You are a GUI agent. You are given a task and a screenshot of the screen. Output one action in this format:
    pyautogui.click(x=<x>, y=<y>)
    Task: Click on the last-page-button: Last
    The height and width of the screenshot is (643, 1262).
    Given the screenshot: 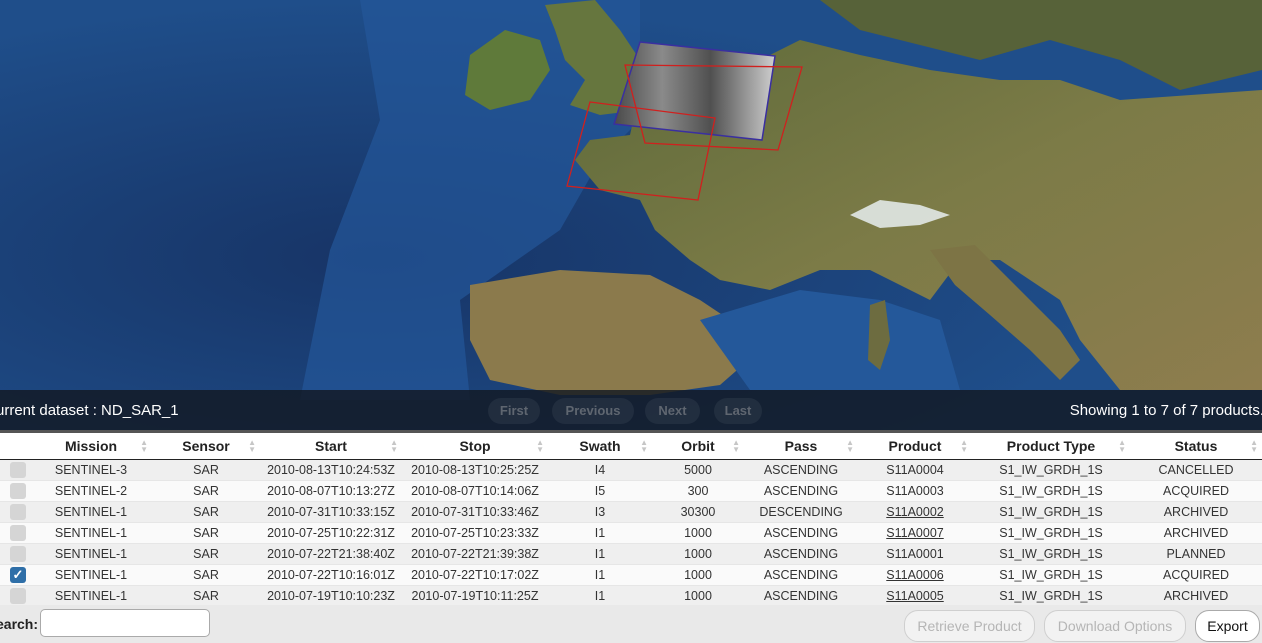 What is the action you would take?
    pyautogui.click(x=738, y=411)
    